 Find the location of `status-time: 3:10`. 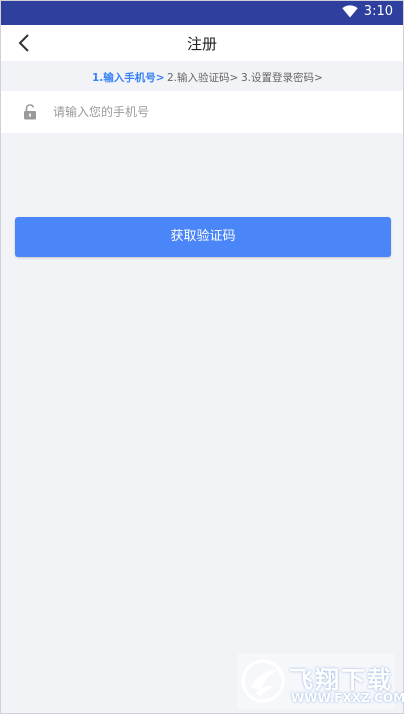

status-time: 3:10 is located at coordinates (378, 11).